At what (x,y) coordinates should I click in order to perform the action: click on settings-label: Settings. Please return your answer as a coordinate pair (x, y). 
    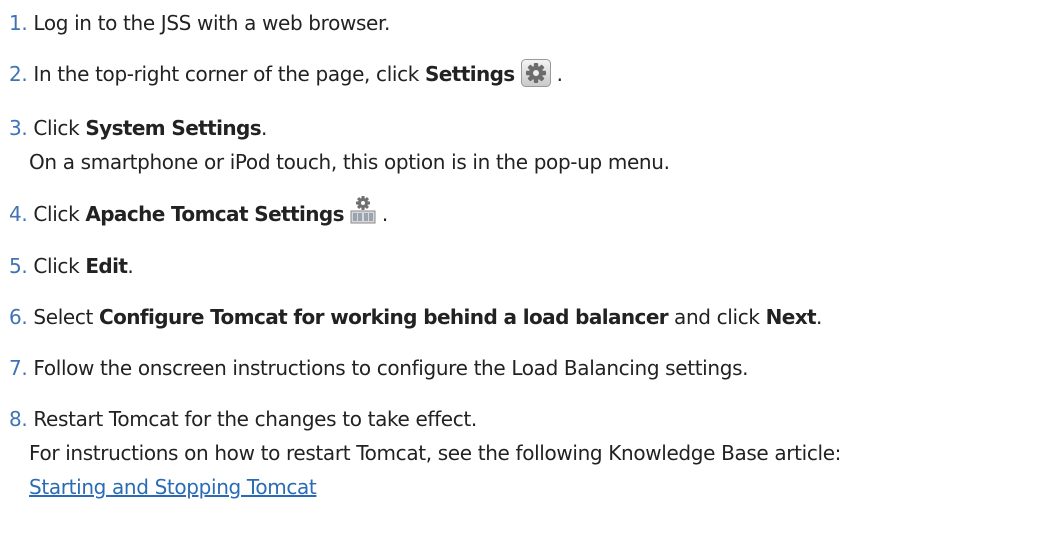
    Looking at the image, I should click on (470, 74).